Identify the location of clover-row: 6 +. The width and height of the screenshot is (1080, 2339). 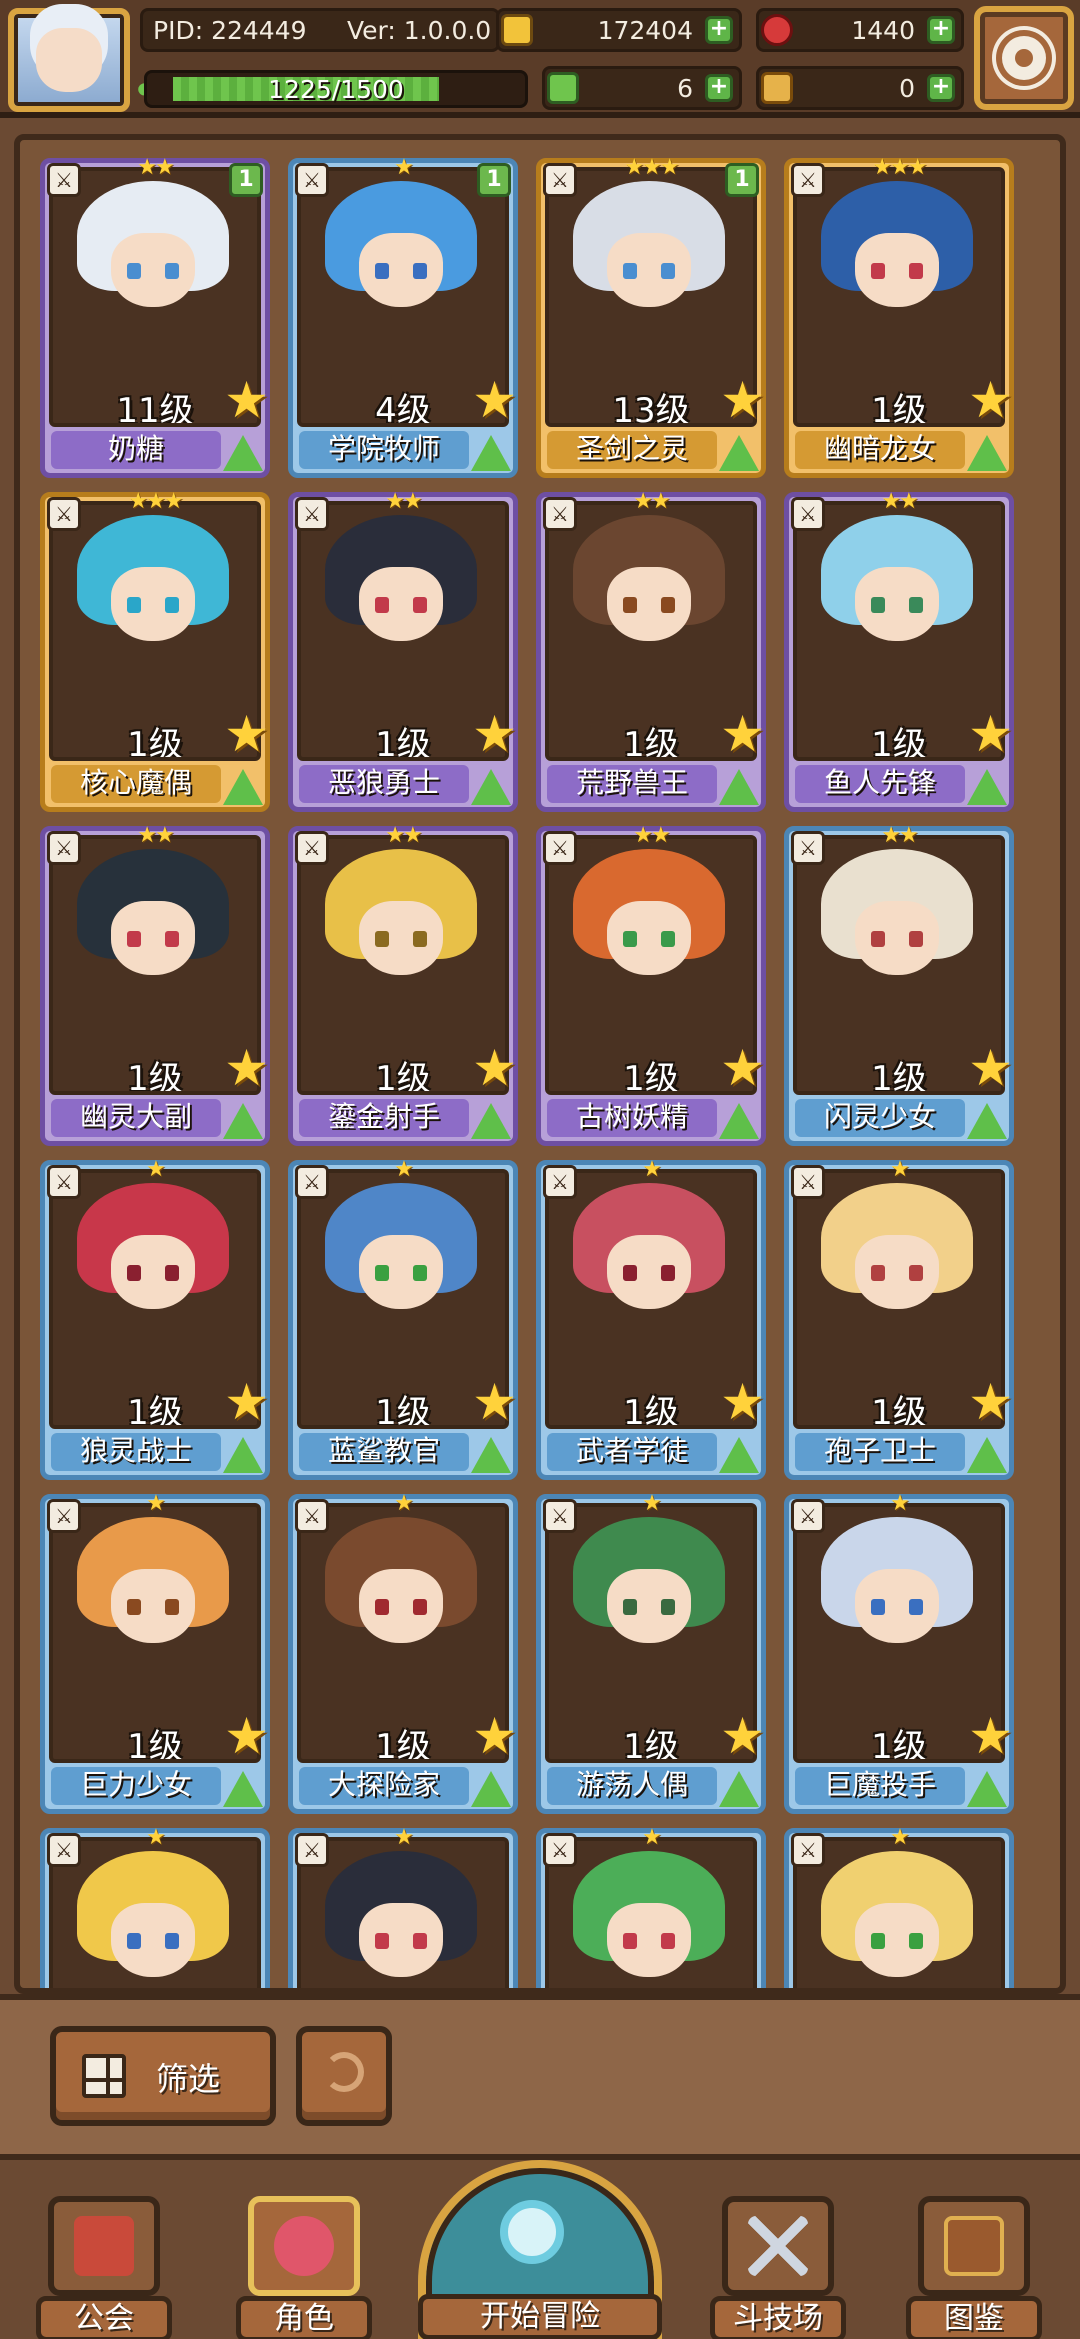
(642, 88).